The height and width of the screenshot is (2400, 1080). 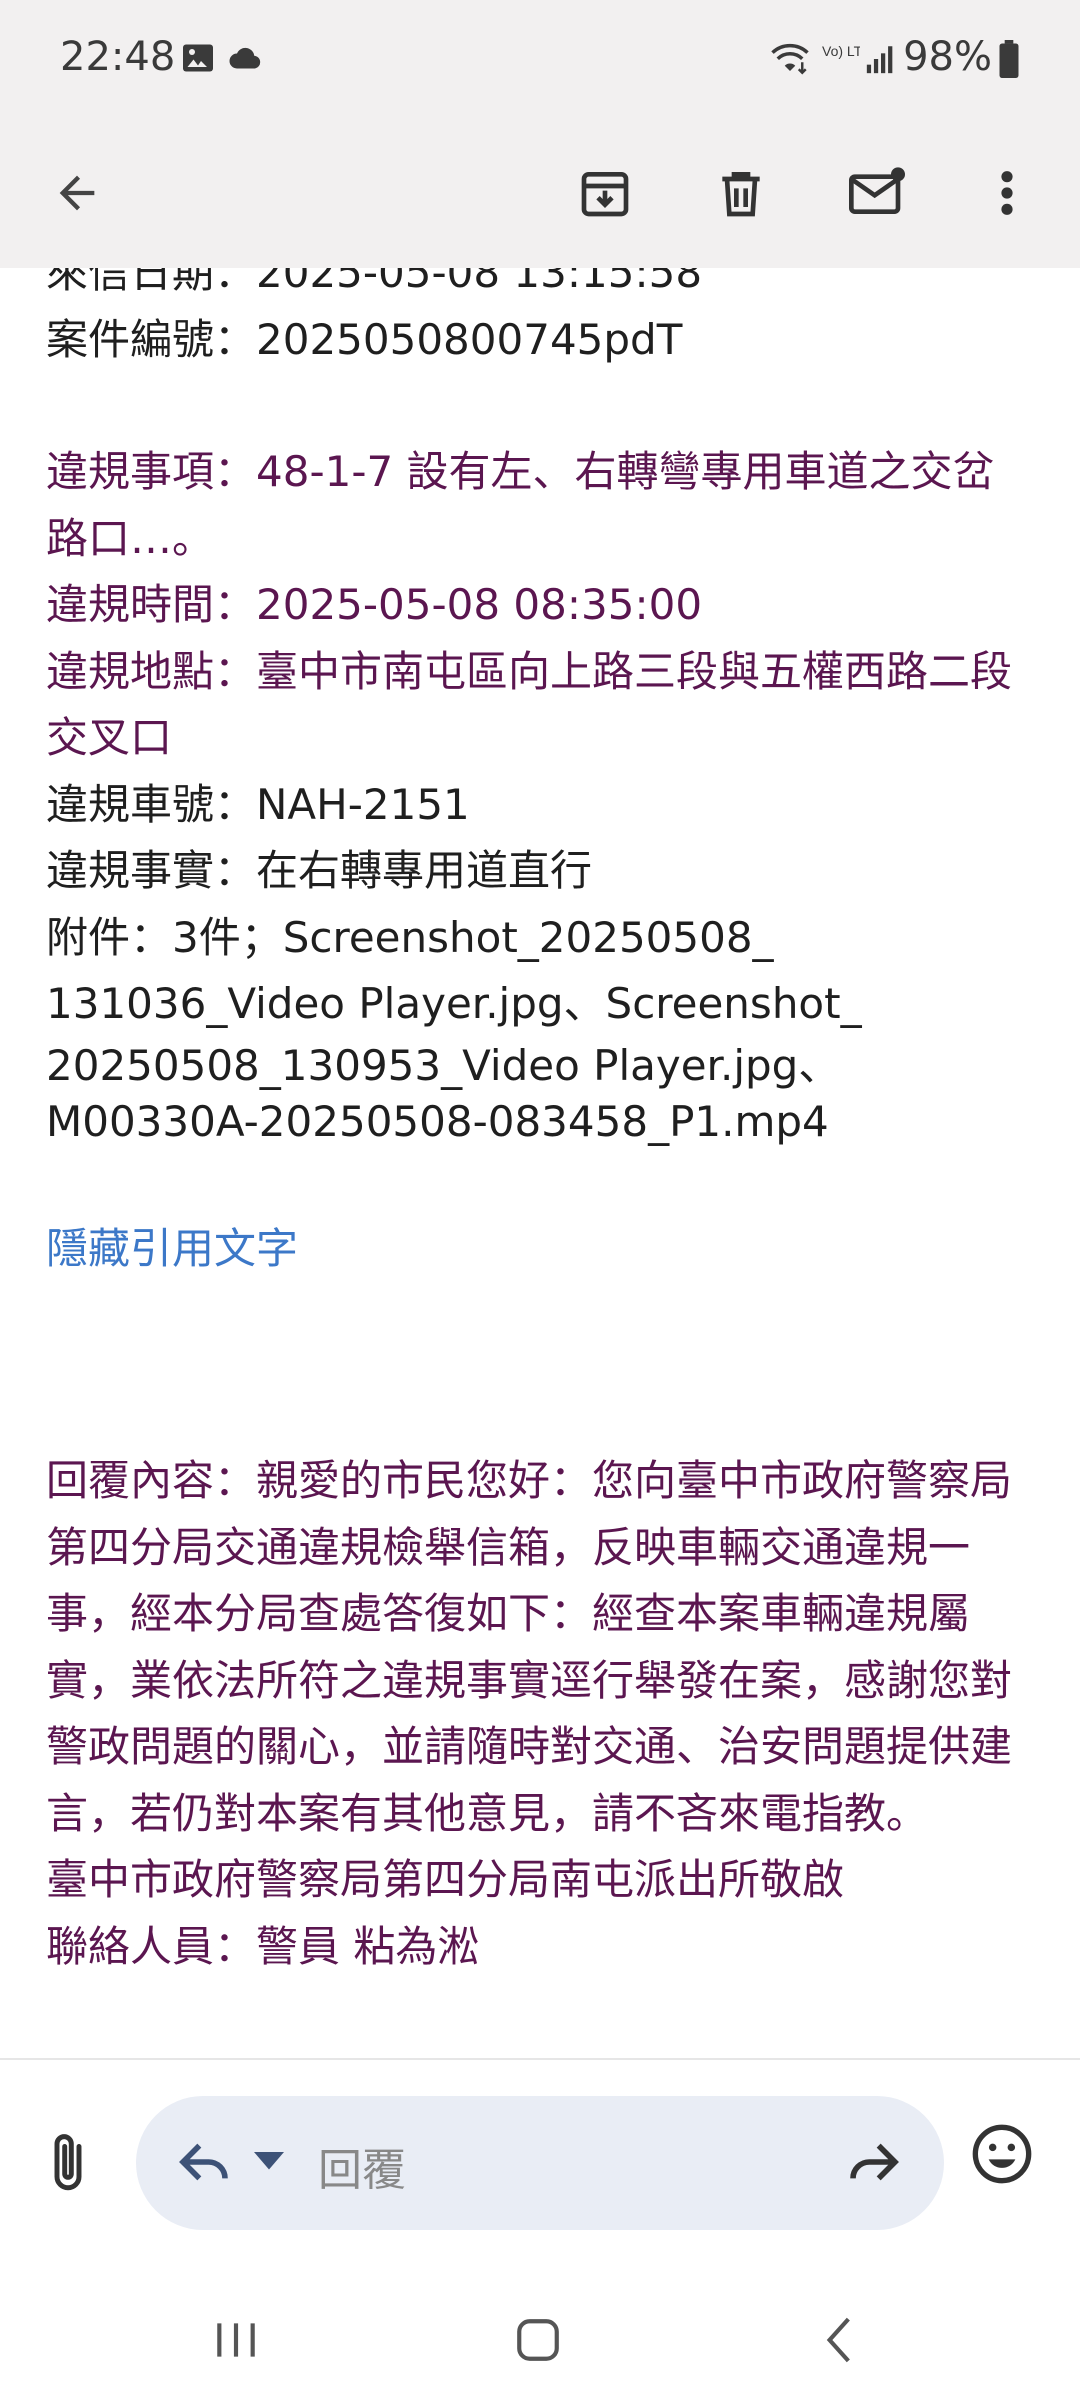 I want to click on back-button, so click(x=77, y=193).